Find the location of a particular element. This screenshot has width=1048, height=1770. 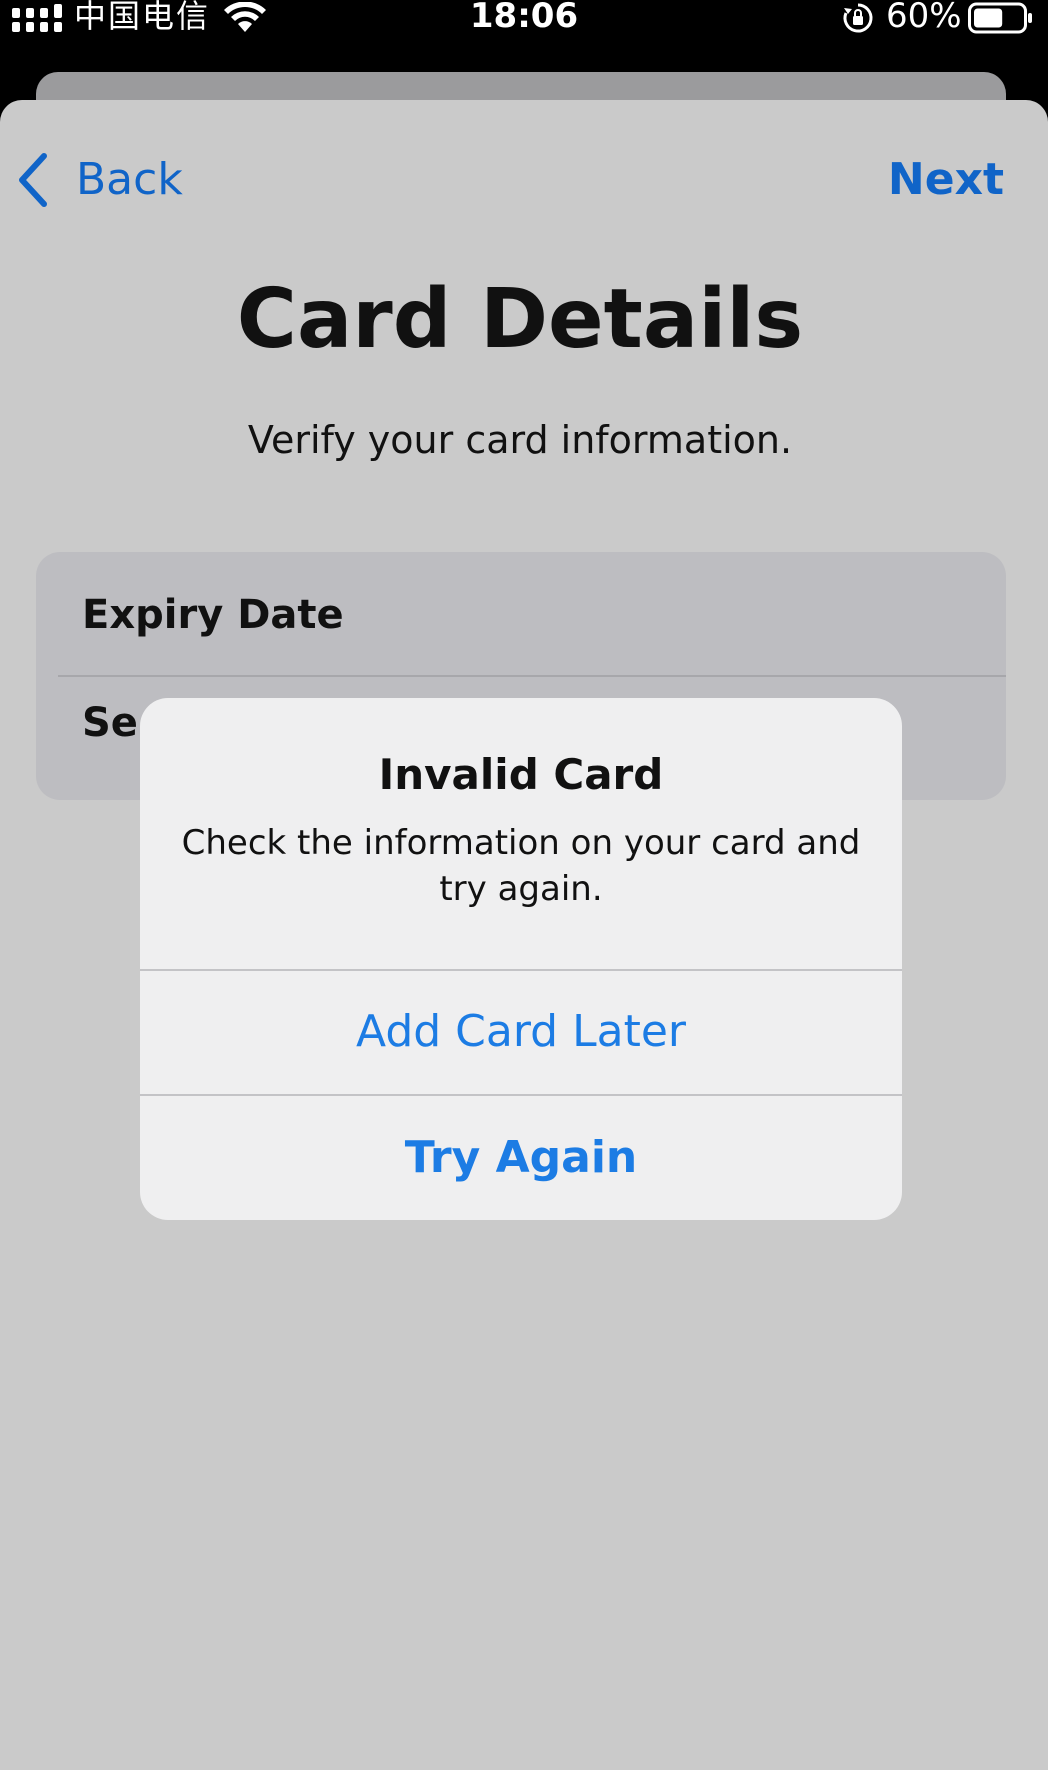

expiry-date-row: Expiry Date is located at coordinates (521, 614).